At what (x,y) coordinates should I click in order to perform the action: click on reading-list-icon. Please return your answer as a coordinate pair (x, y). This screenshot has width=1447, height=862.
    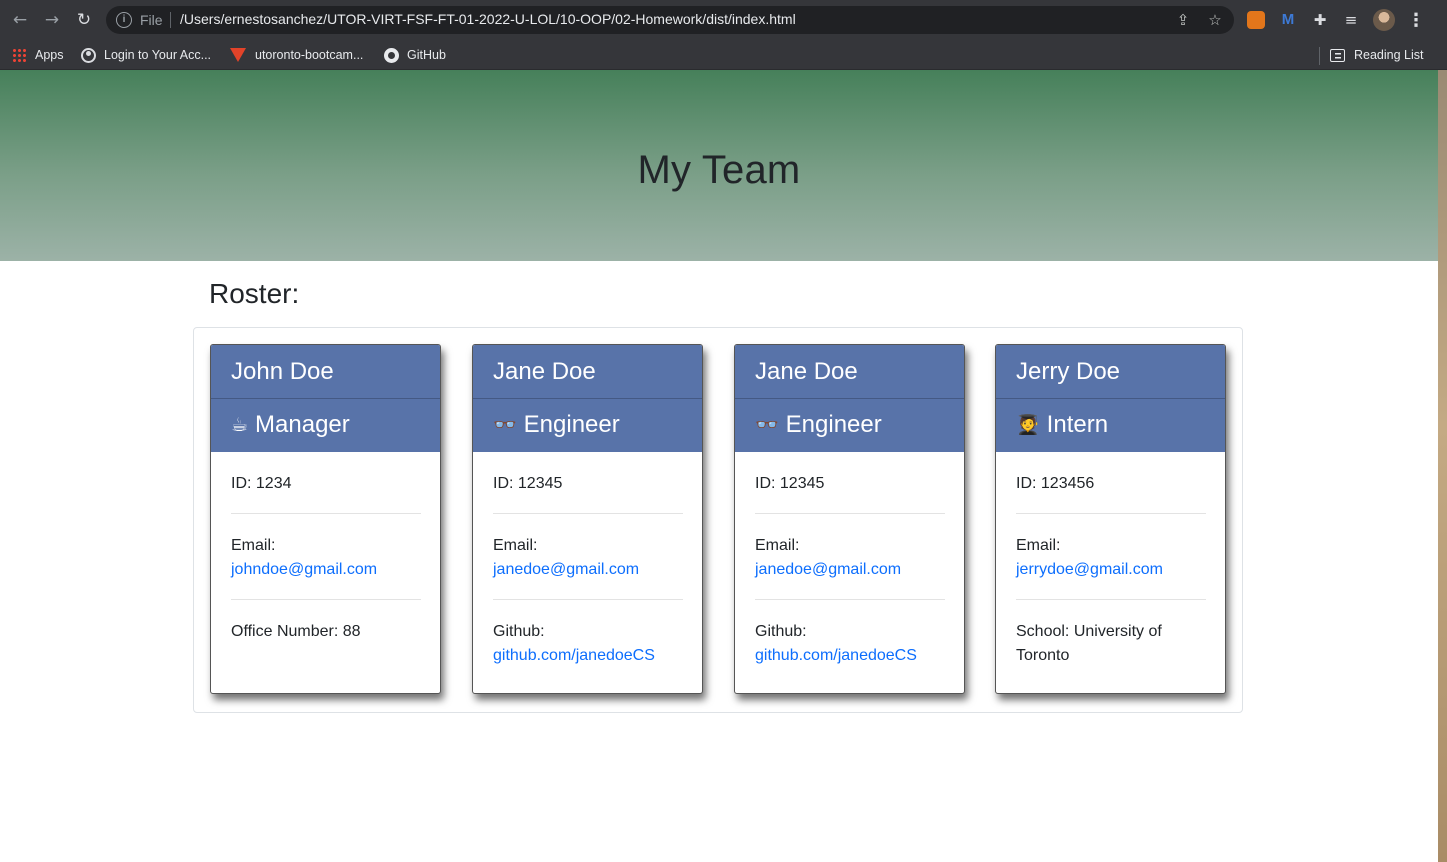
    Looking at the image, I should click on (1337, 55).